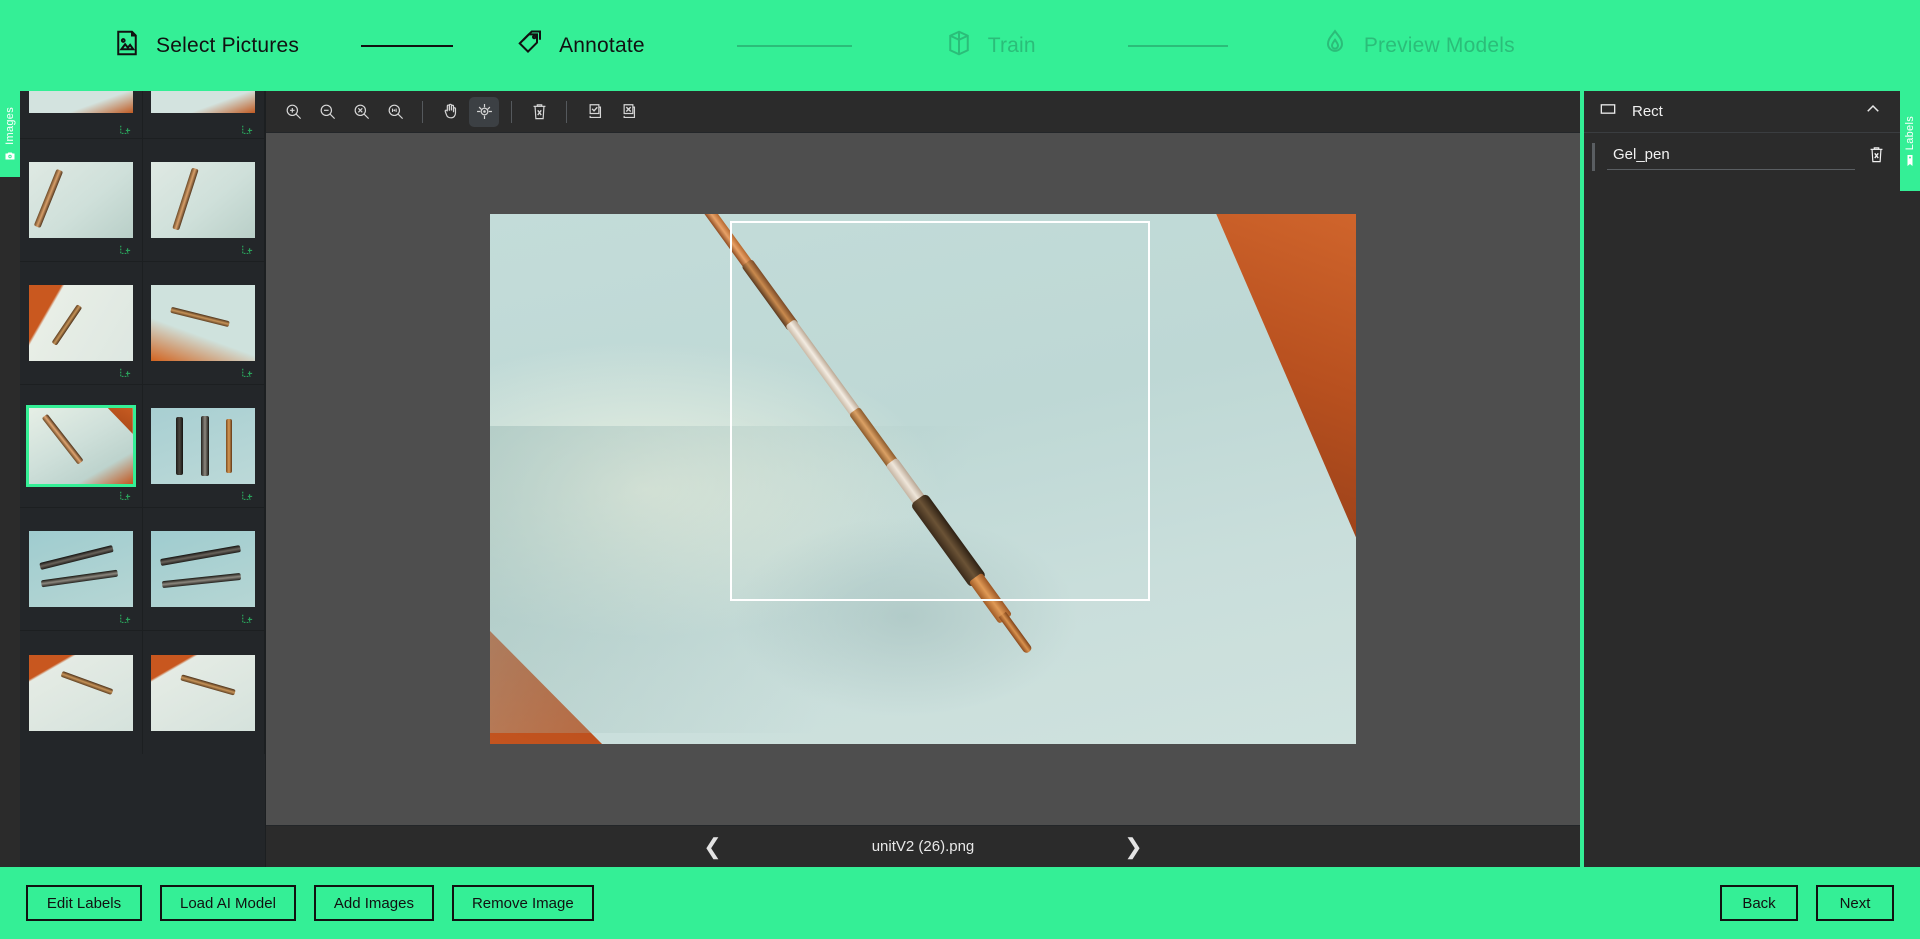  Describe the element at coordinates (484, 111) in the screenshot. I see `crosshair-icon` at that location.